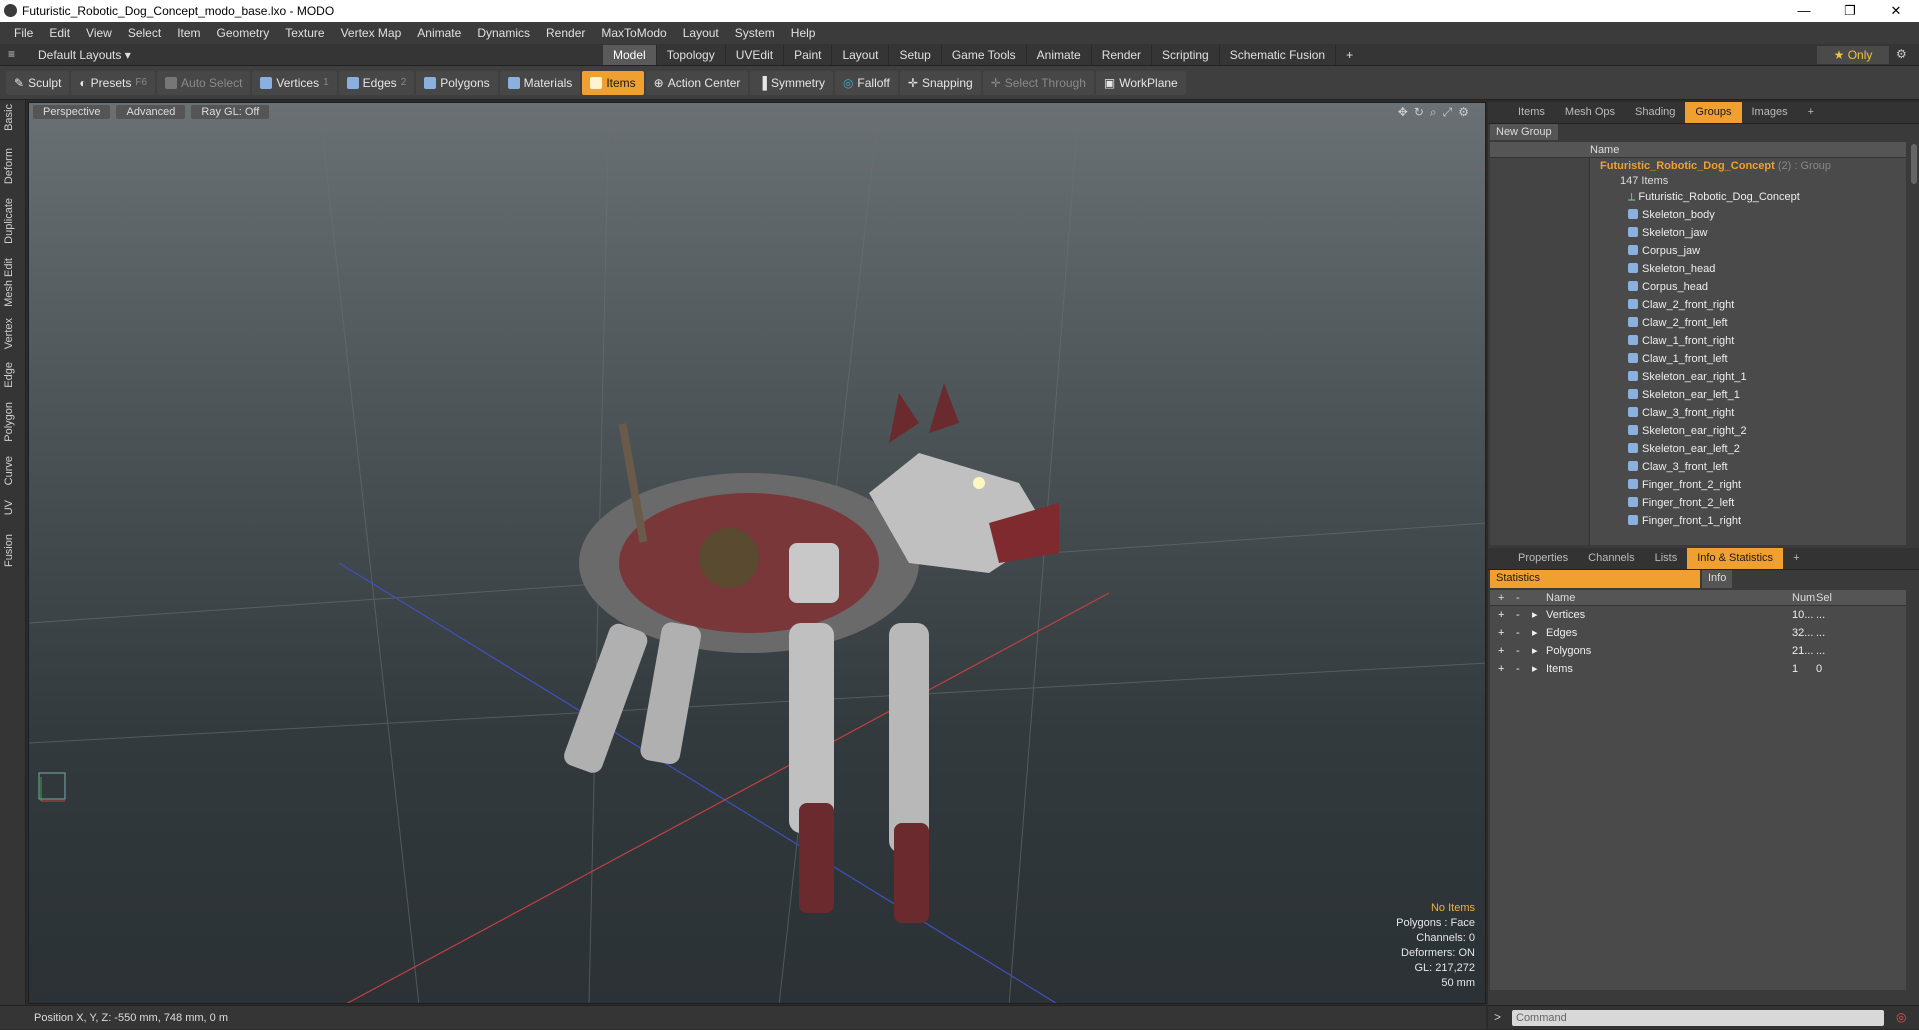 Image resolution: width=1919 pixels, height=1030 pixels. I want to click on vertices-button: Vertices 1, so click(294, 82).